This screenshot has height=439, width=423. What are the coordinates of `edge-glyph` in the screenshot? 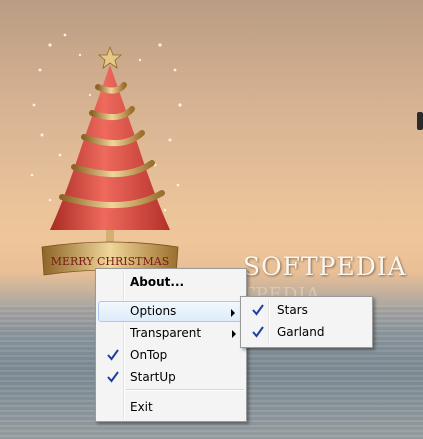 It's located at (420, 121).